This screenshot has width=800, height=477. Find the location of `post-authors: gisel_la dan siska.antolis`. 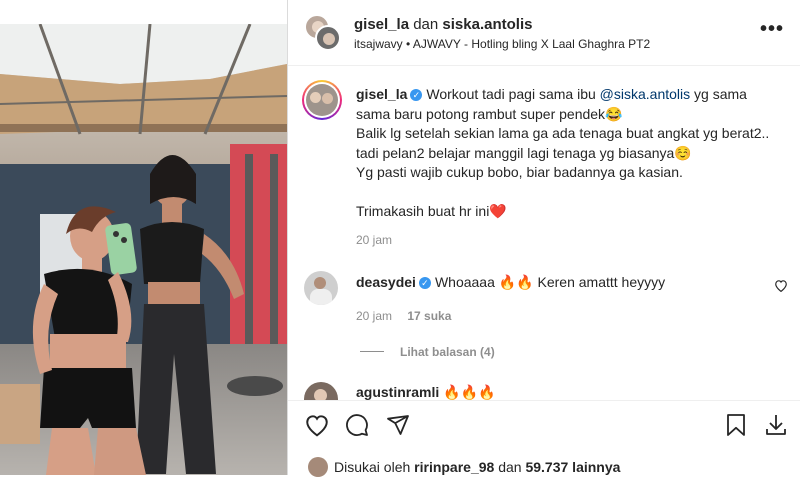

post-authors: gisel_la dan siska.antolis is located at coordinates (443, 24).